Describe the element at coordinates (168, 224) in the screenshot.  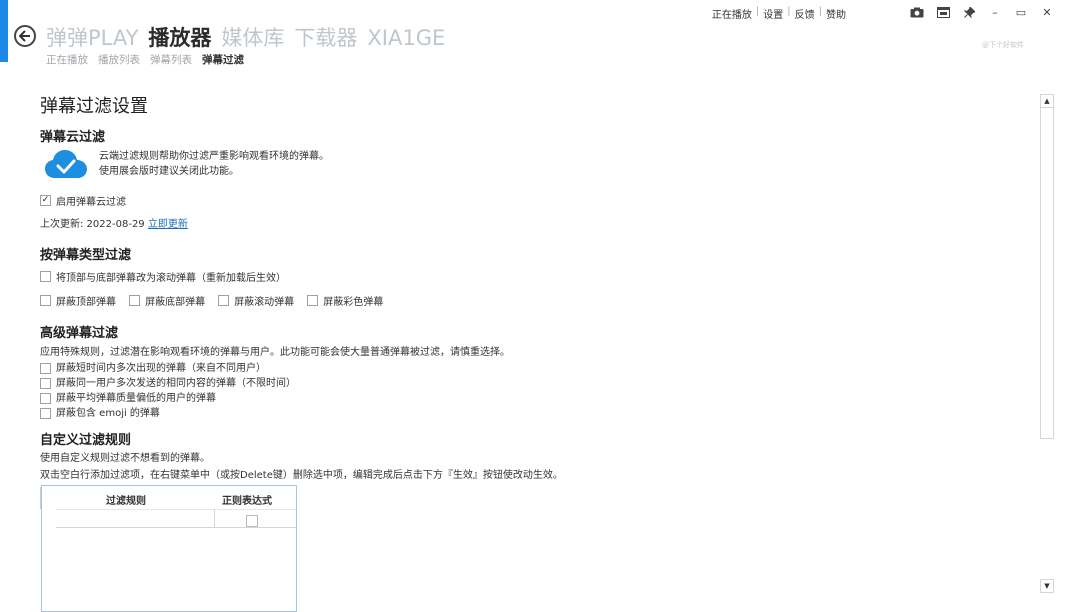
I see `update-now-link: 立即更新` at that location.